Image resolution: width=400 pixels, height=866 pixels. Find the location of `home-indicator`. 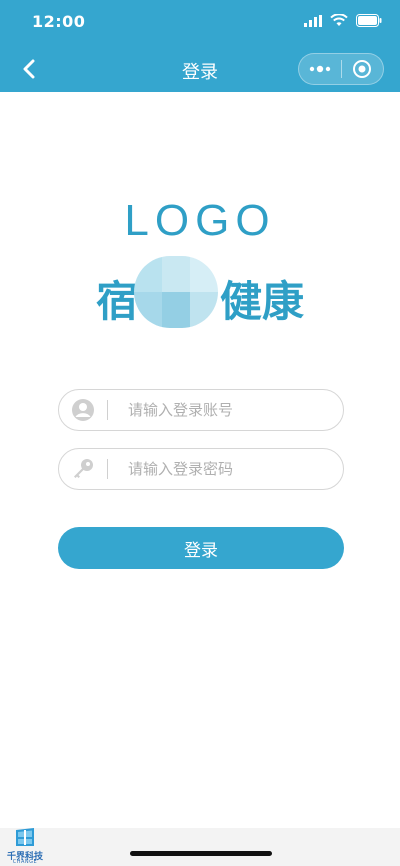

home-indicator is located at coordinates (201, 853).